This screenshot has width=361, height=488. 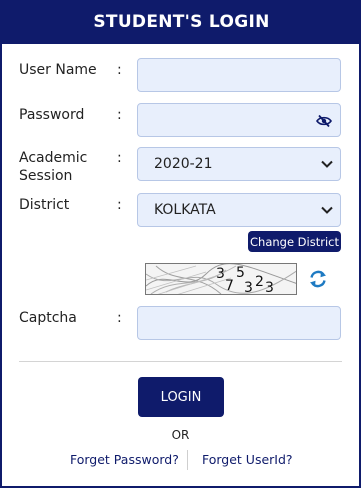 What do you see at coordinates (229, 286) in the screenshot?
I see `svg-text: 7` at bounding box center [229, 286].